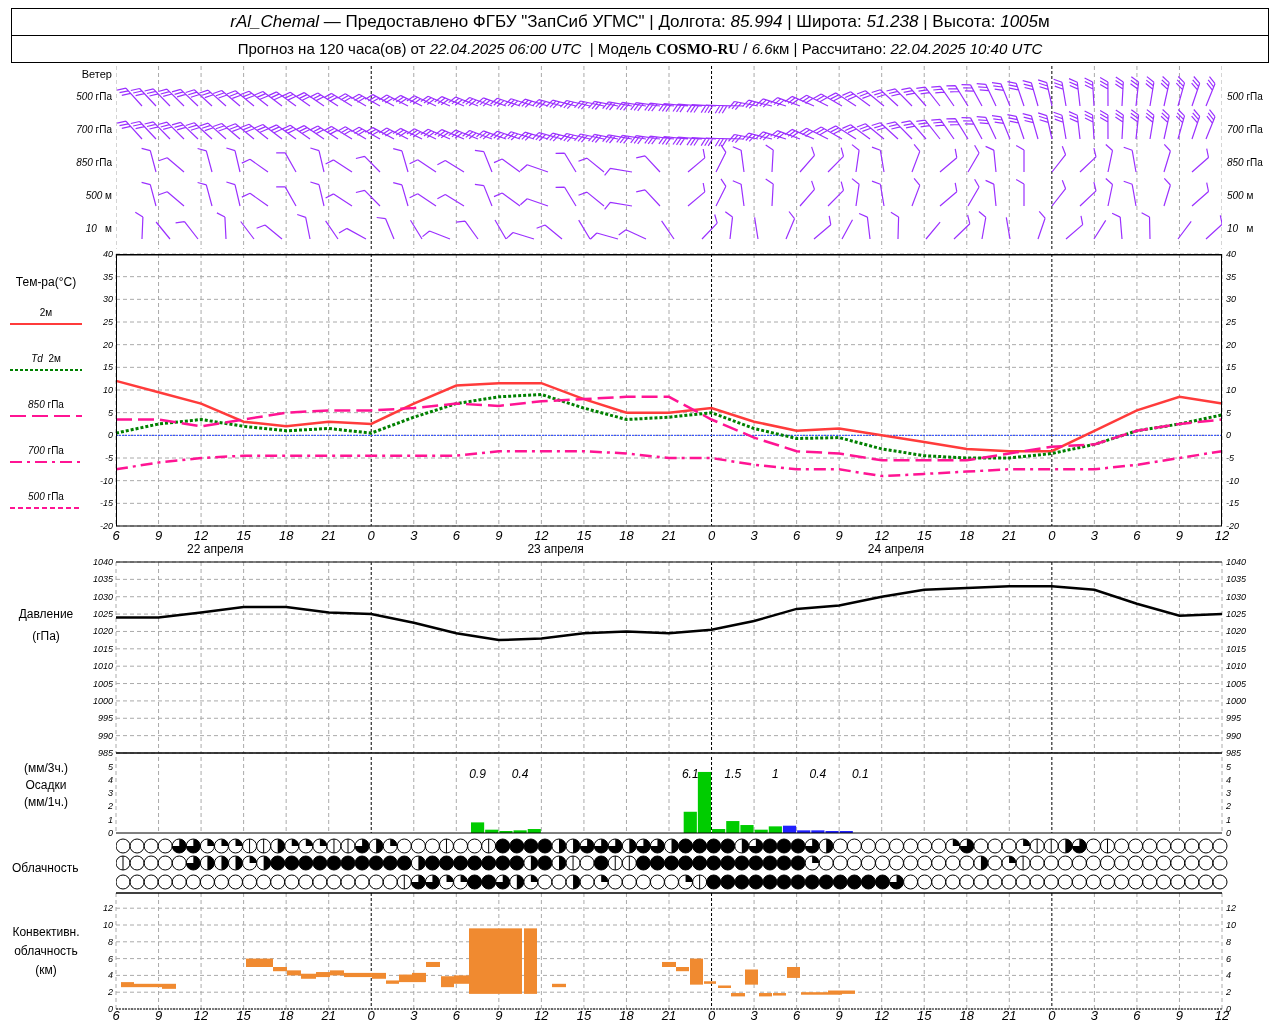  I want to click on precipitation-total-label: 0.1, so click(860, 774).